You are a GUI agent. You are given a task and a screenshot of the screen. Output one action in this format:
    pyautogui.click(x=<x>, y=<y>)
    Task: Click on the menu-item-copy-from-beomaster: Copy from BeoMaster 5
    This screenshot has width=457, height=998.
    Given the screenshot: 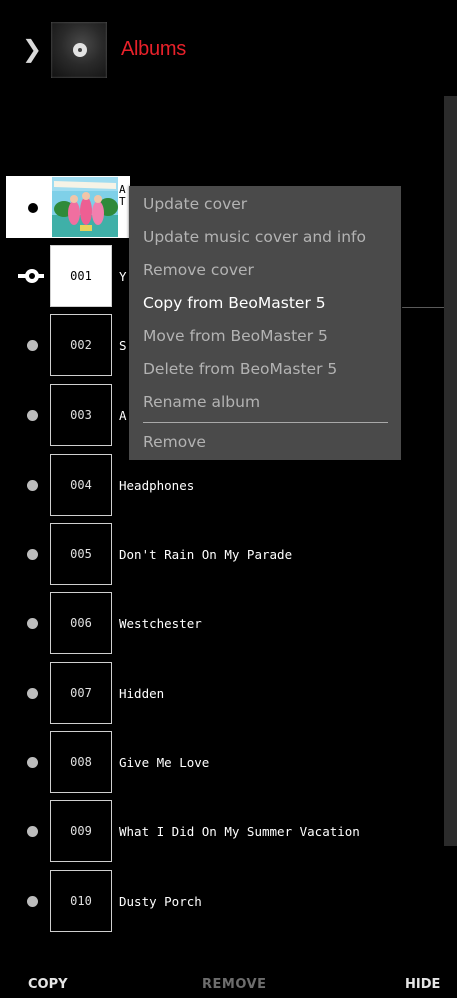 What is the action you would take?
    pyautogui.click(x=234, y=303)
    